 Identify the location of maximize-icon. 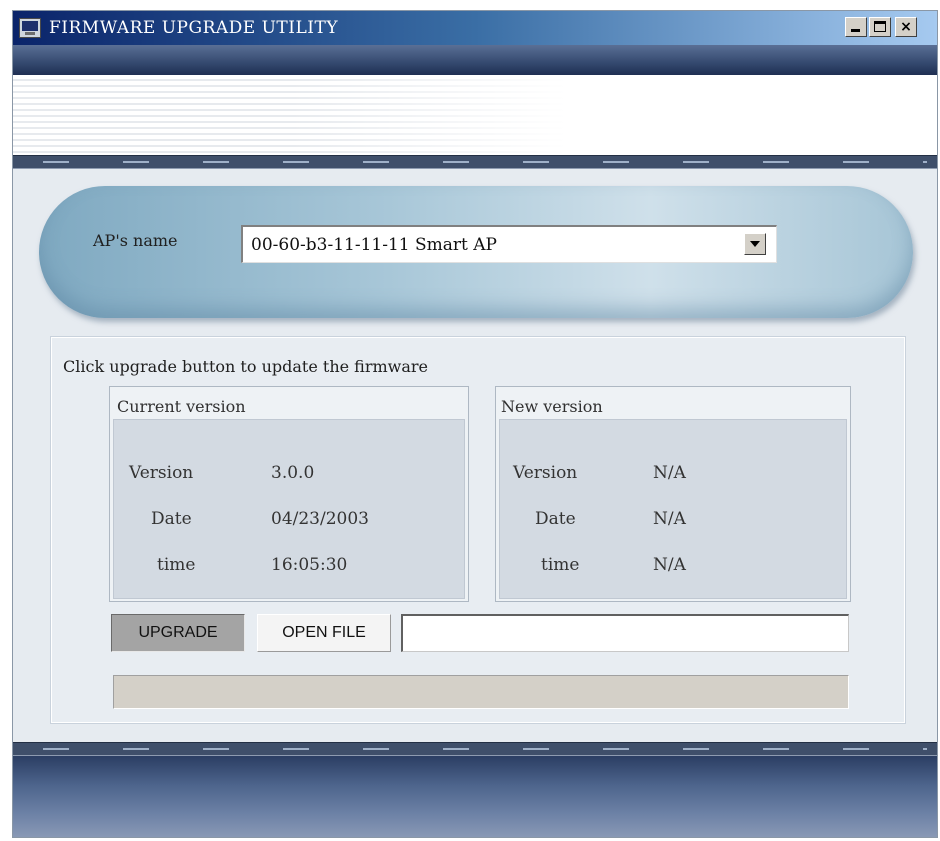
(880, 26).